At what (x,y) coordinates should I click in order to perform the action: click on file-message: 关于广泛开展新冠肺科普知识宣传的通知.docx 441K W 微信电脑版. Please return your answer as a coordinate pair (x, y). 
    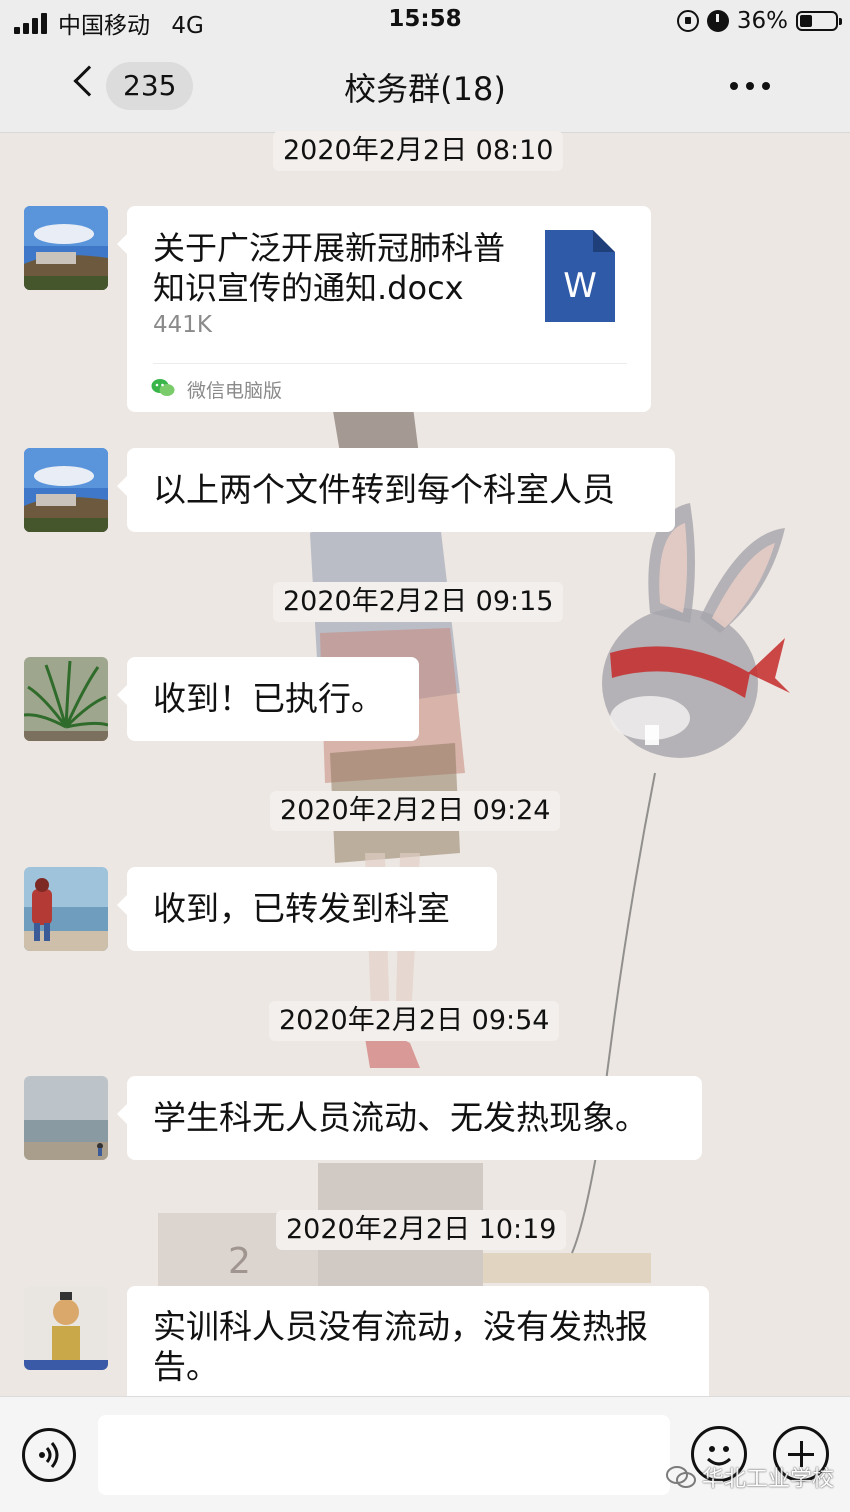
    Looking at the image, I should click on (384, 309).